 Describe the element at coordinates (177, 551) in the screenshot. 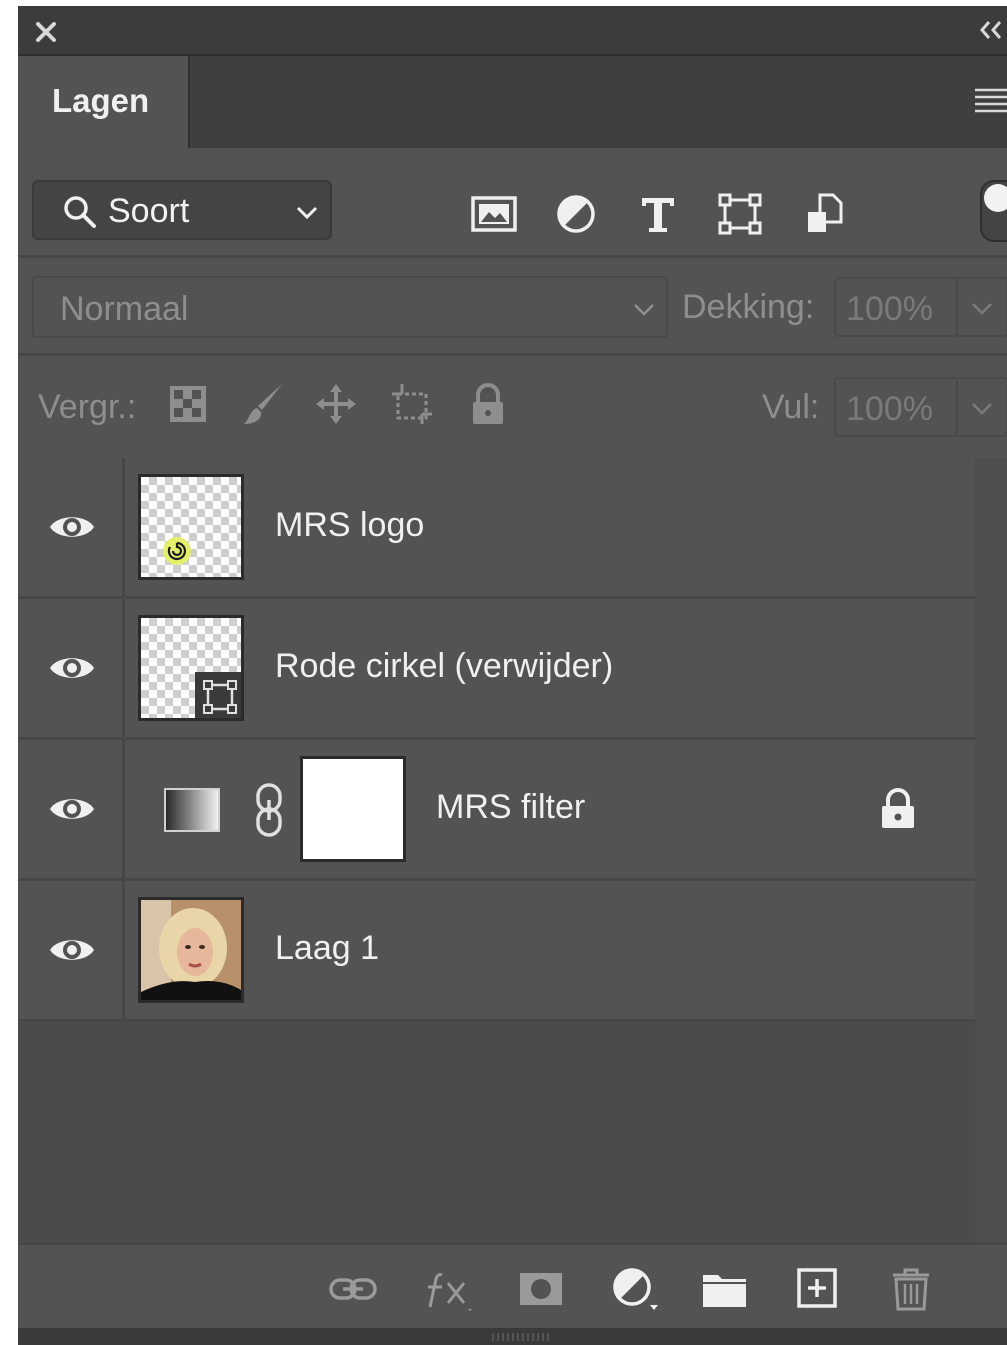

I see `logo-thumbnail-icon` at that location.